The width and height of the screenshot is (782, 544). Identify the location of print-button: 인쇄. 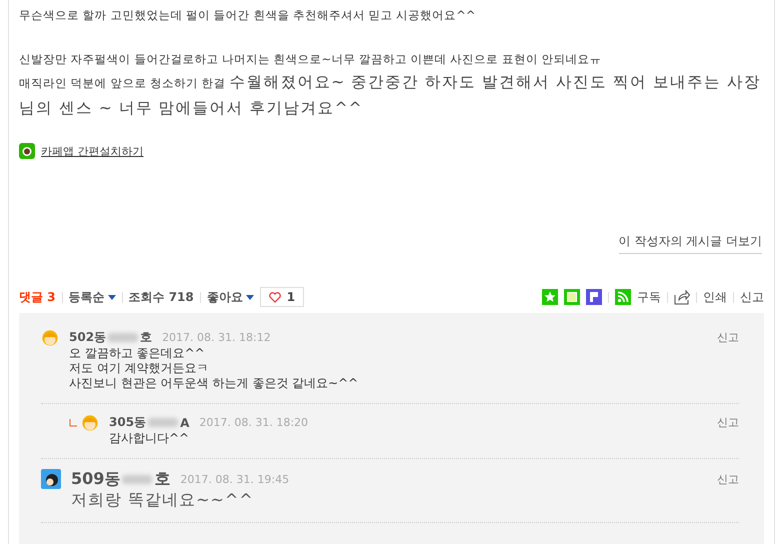
(715, 297).